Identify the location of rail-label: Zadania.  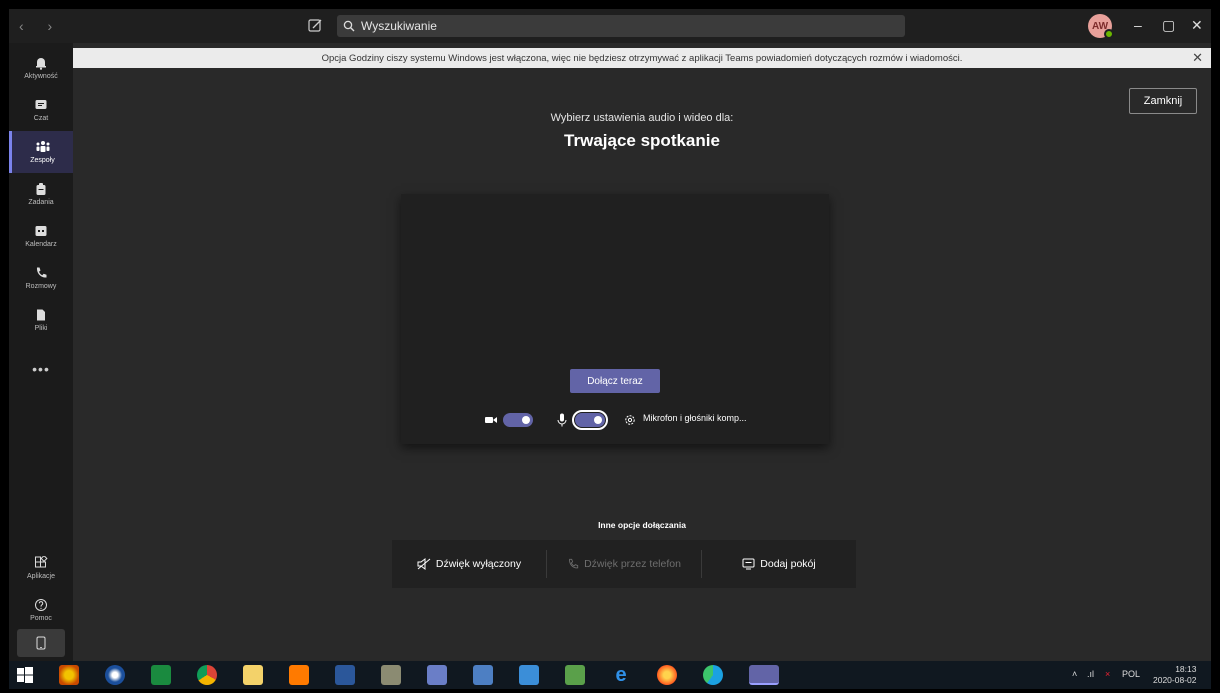
(41, 202).